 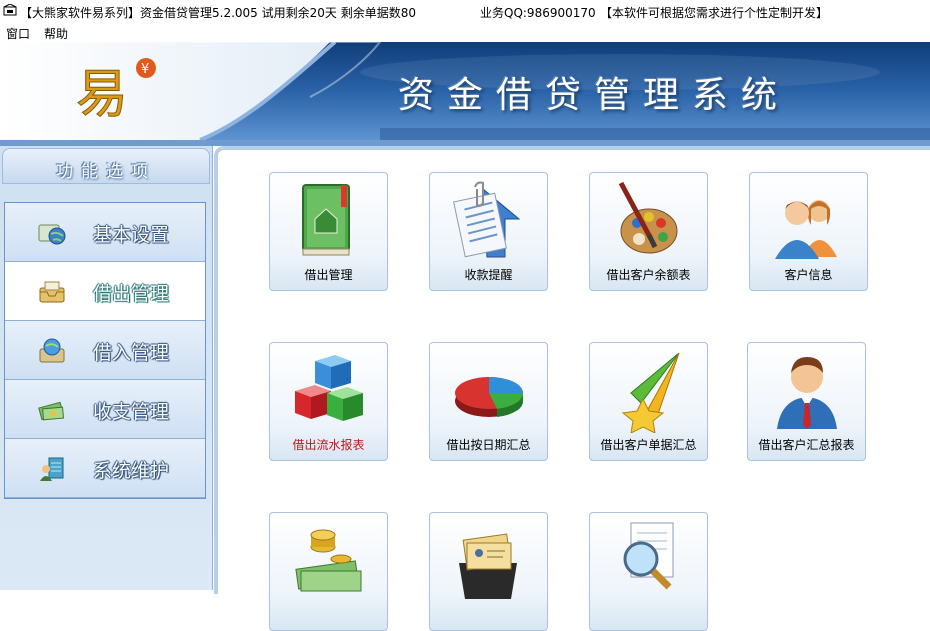 I want to click on tile-customer-info: 客户信息, so click(x=808, y=231).